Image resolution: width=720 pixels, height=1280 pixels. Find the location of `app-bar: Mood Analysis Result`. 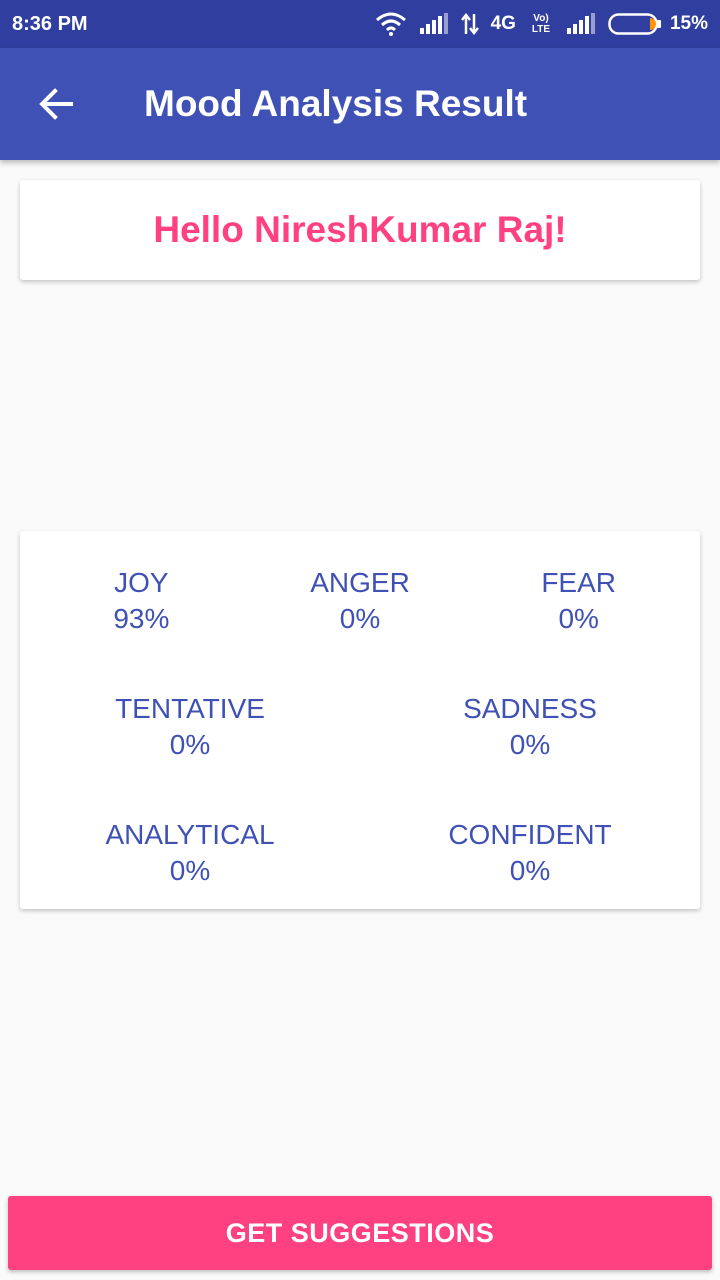

app-bar: Mood Analysis Result is located at coordinates (360, 104).